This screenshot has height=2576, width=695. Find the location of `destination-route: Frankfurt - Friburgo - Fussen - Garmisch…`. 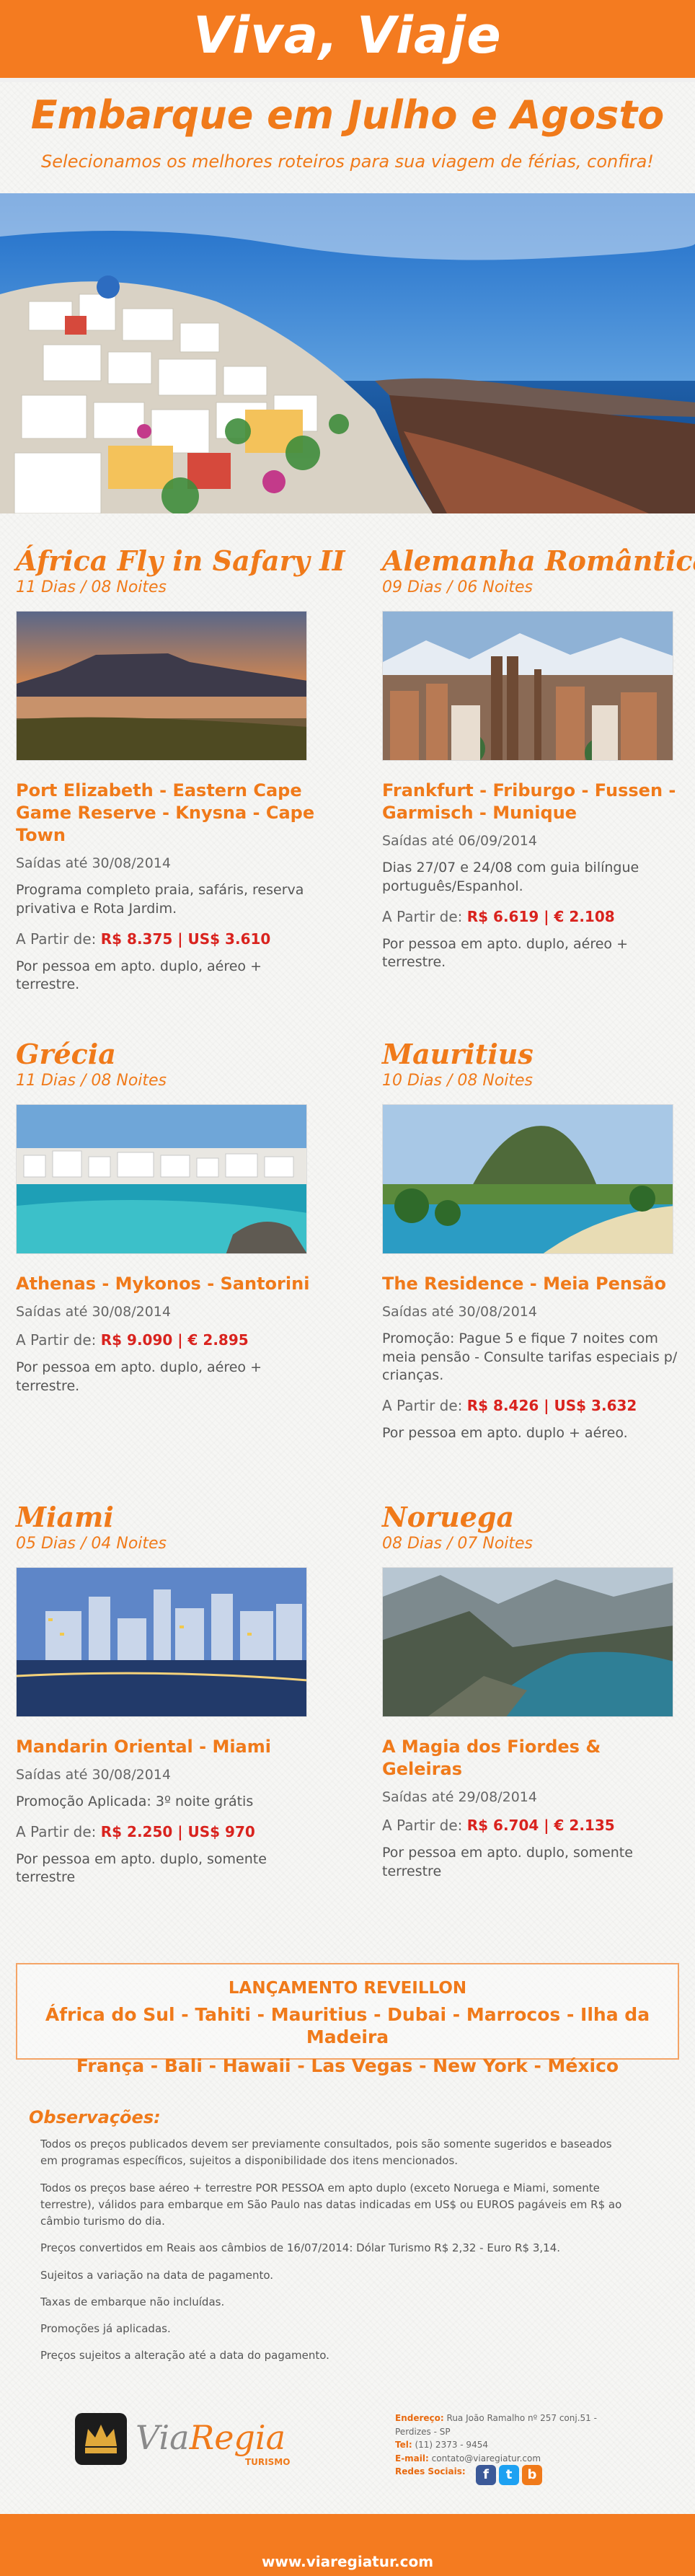

destination-route: Frankfurt - Friburgo - Fussen - Garmisch… is located at coordinates (529, 802).